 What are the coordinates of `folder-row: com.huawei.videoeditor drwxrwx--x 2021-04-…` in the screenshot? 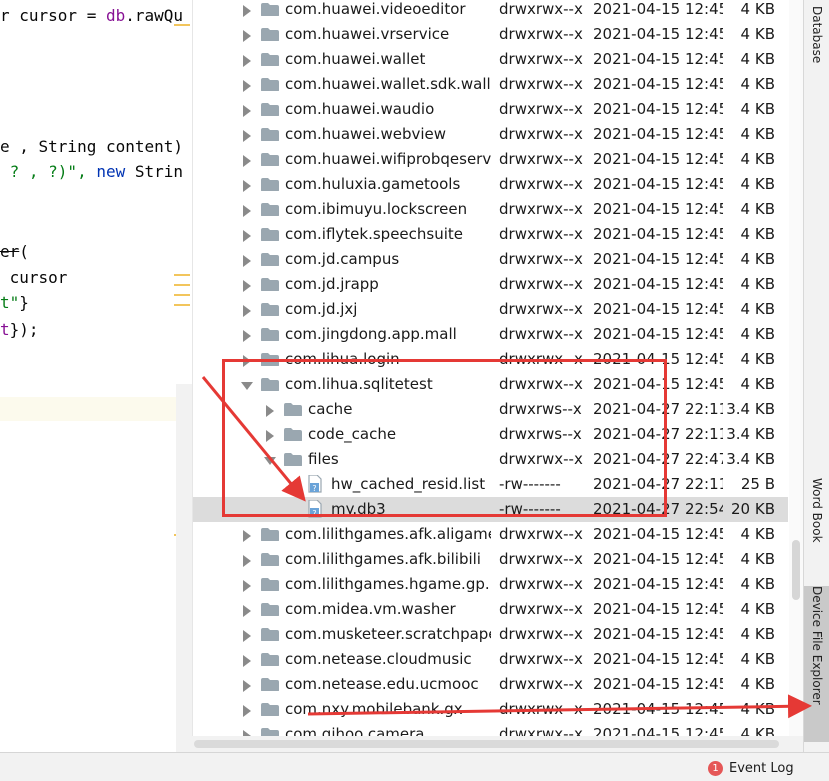 It's located at (490, 11).